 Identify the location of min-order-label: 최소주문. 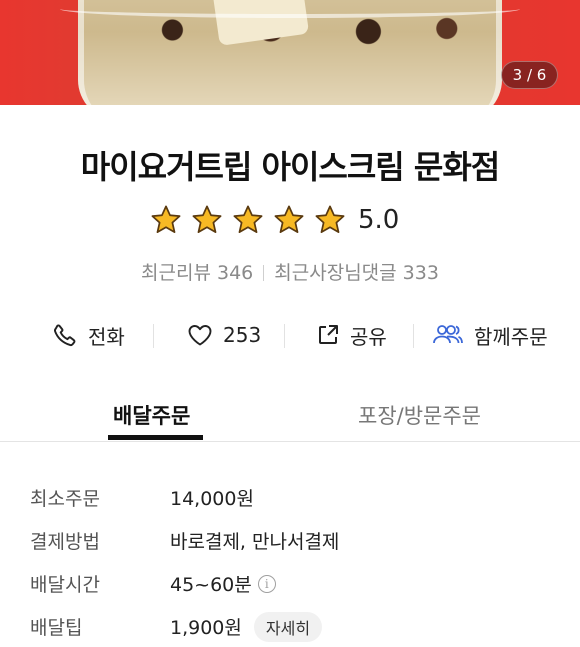
(65, 499).